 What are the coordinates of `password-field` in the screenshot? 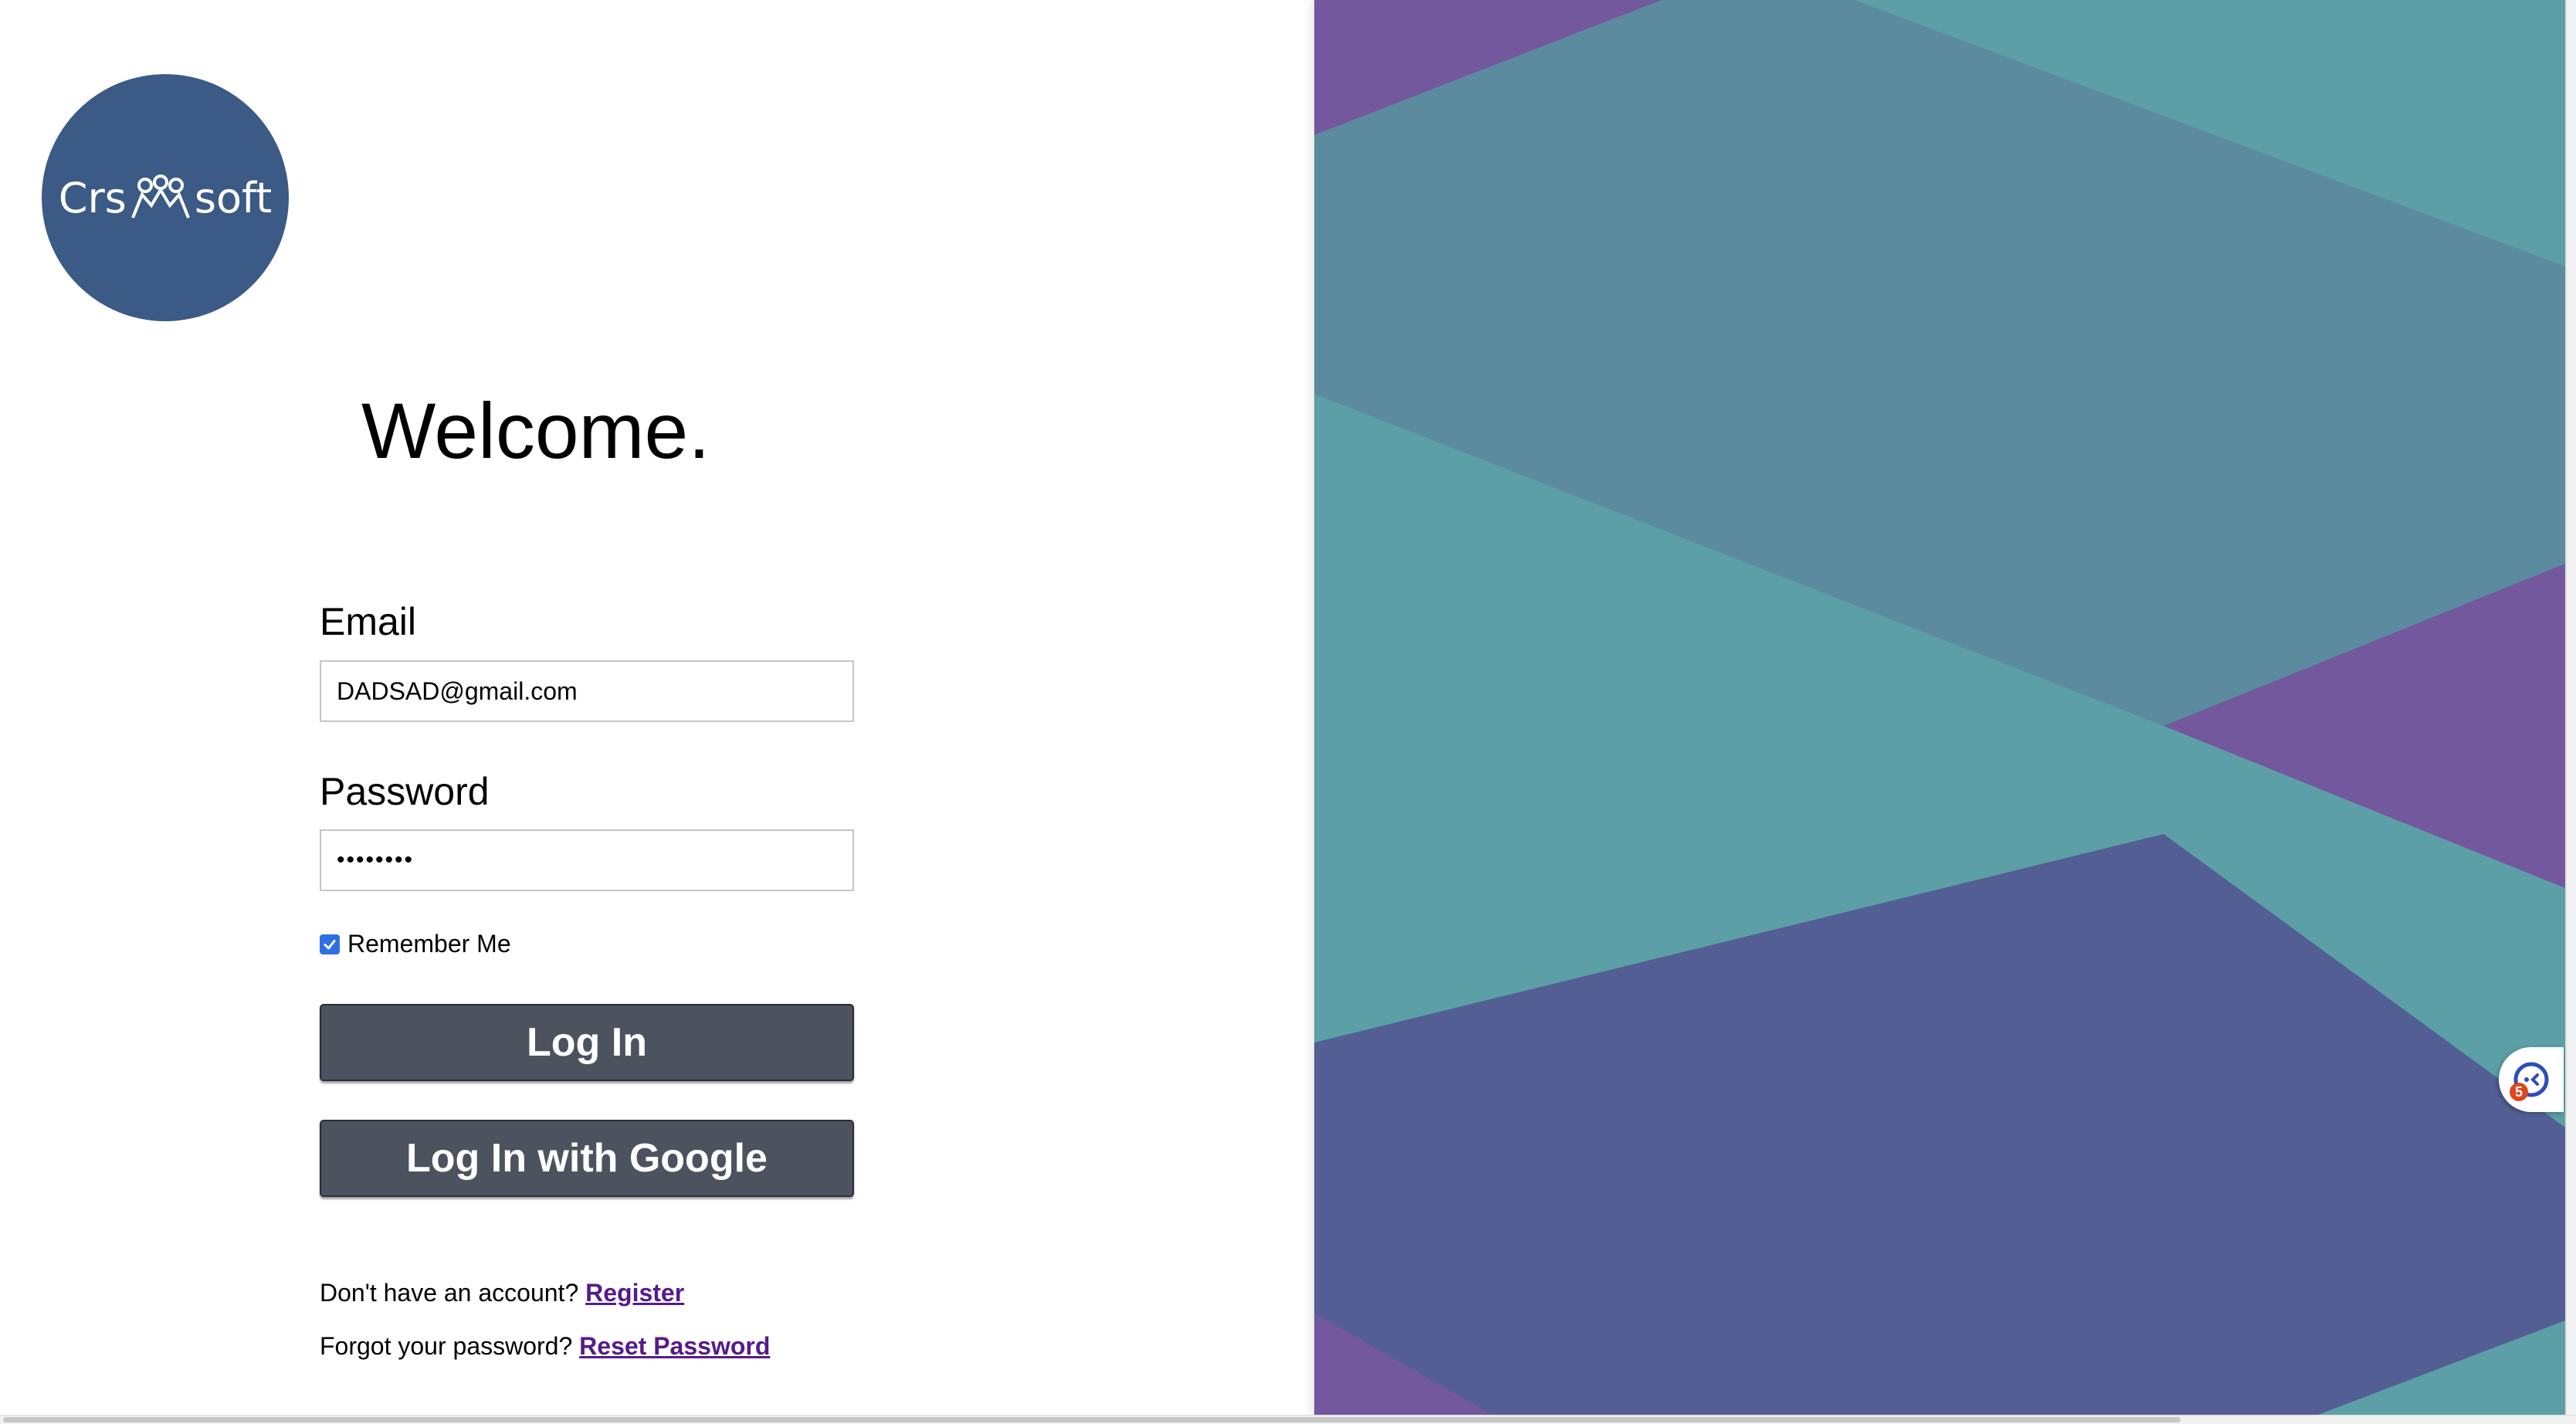 It's located at (587, 860).